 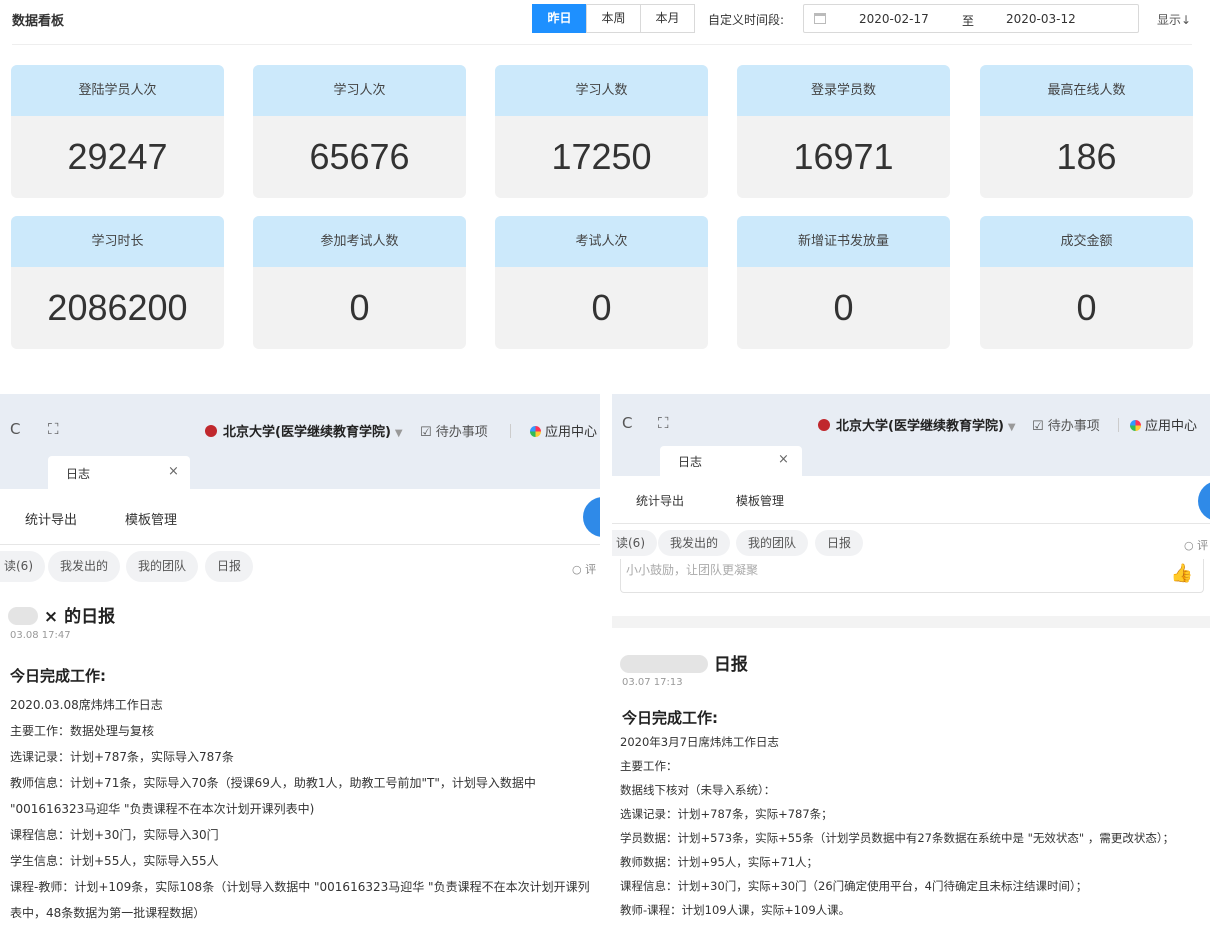 I want to click on report-title-text: 日报, so click(x=730, y=665).